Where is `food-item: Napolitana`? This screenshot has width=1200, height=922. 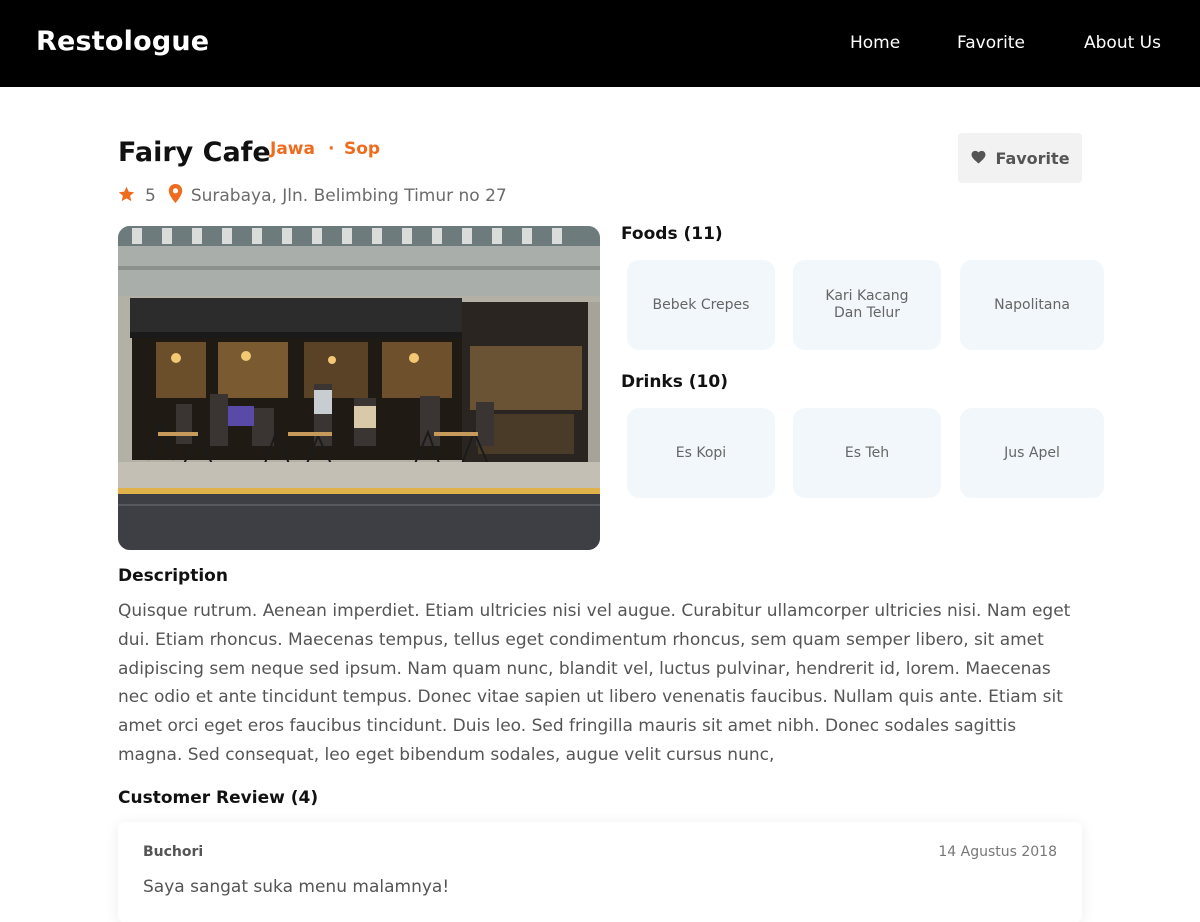 food-item: Napolitana is located at coordinates (1032, 305).